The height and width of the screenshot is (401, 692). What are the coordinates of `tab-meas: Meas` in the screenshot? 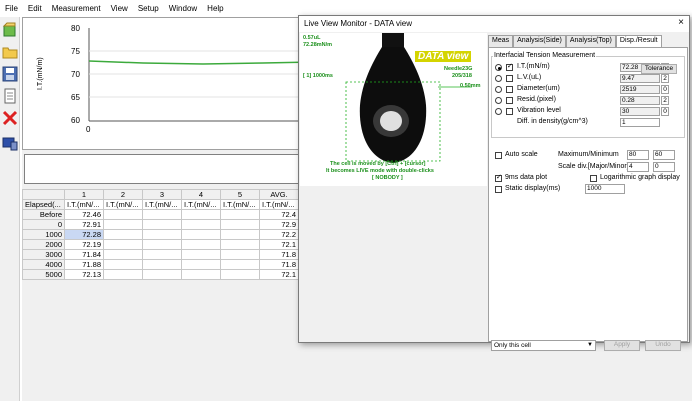 It's located at (501, 41).